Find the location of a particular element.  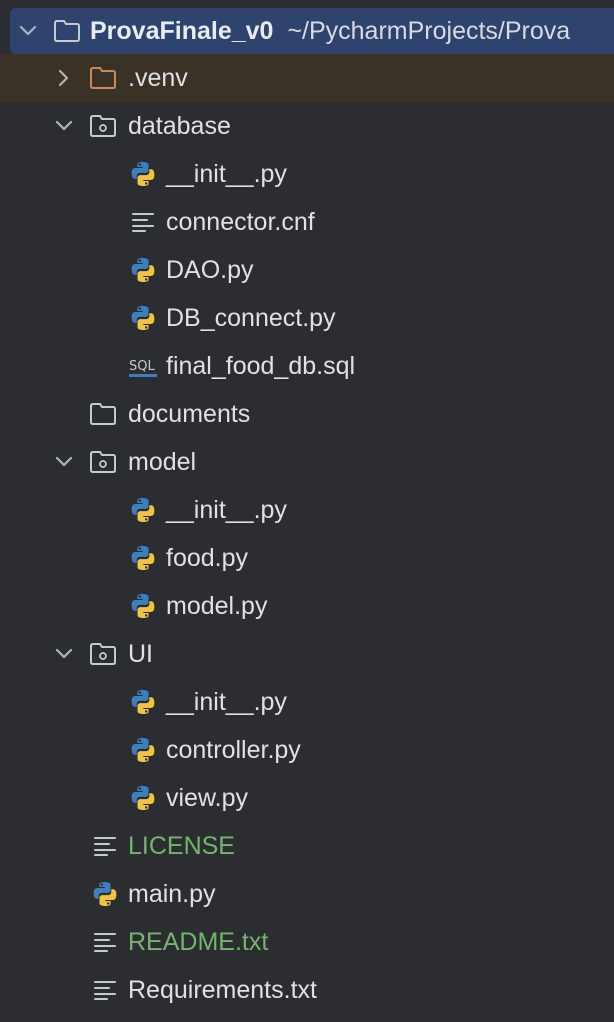

tree-item-label: DAO.py is located at coordinates (210, 269).